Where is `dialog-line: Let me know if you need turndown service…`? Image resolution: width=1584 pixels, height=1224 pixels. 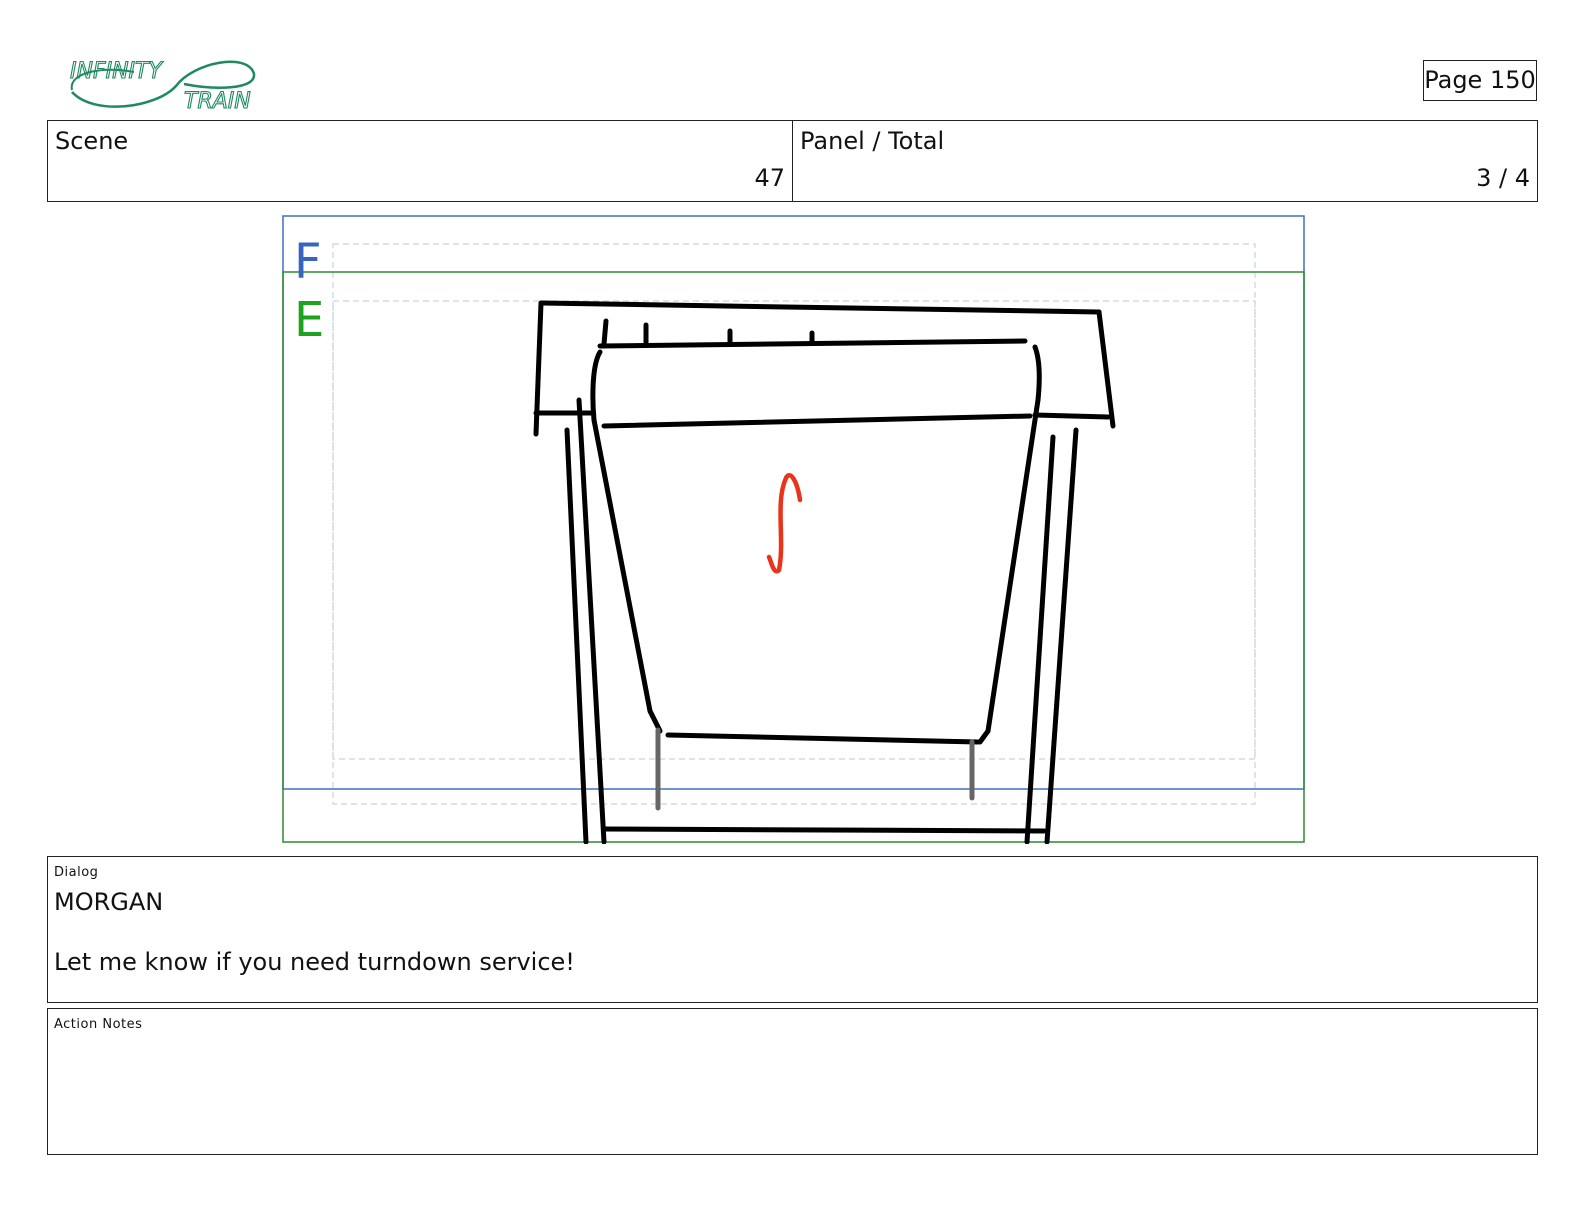
dialog-line: Let me know if you need turndown service… is located at coordinates (314, 962).